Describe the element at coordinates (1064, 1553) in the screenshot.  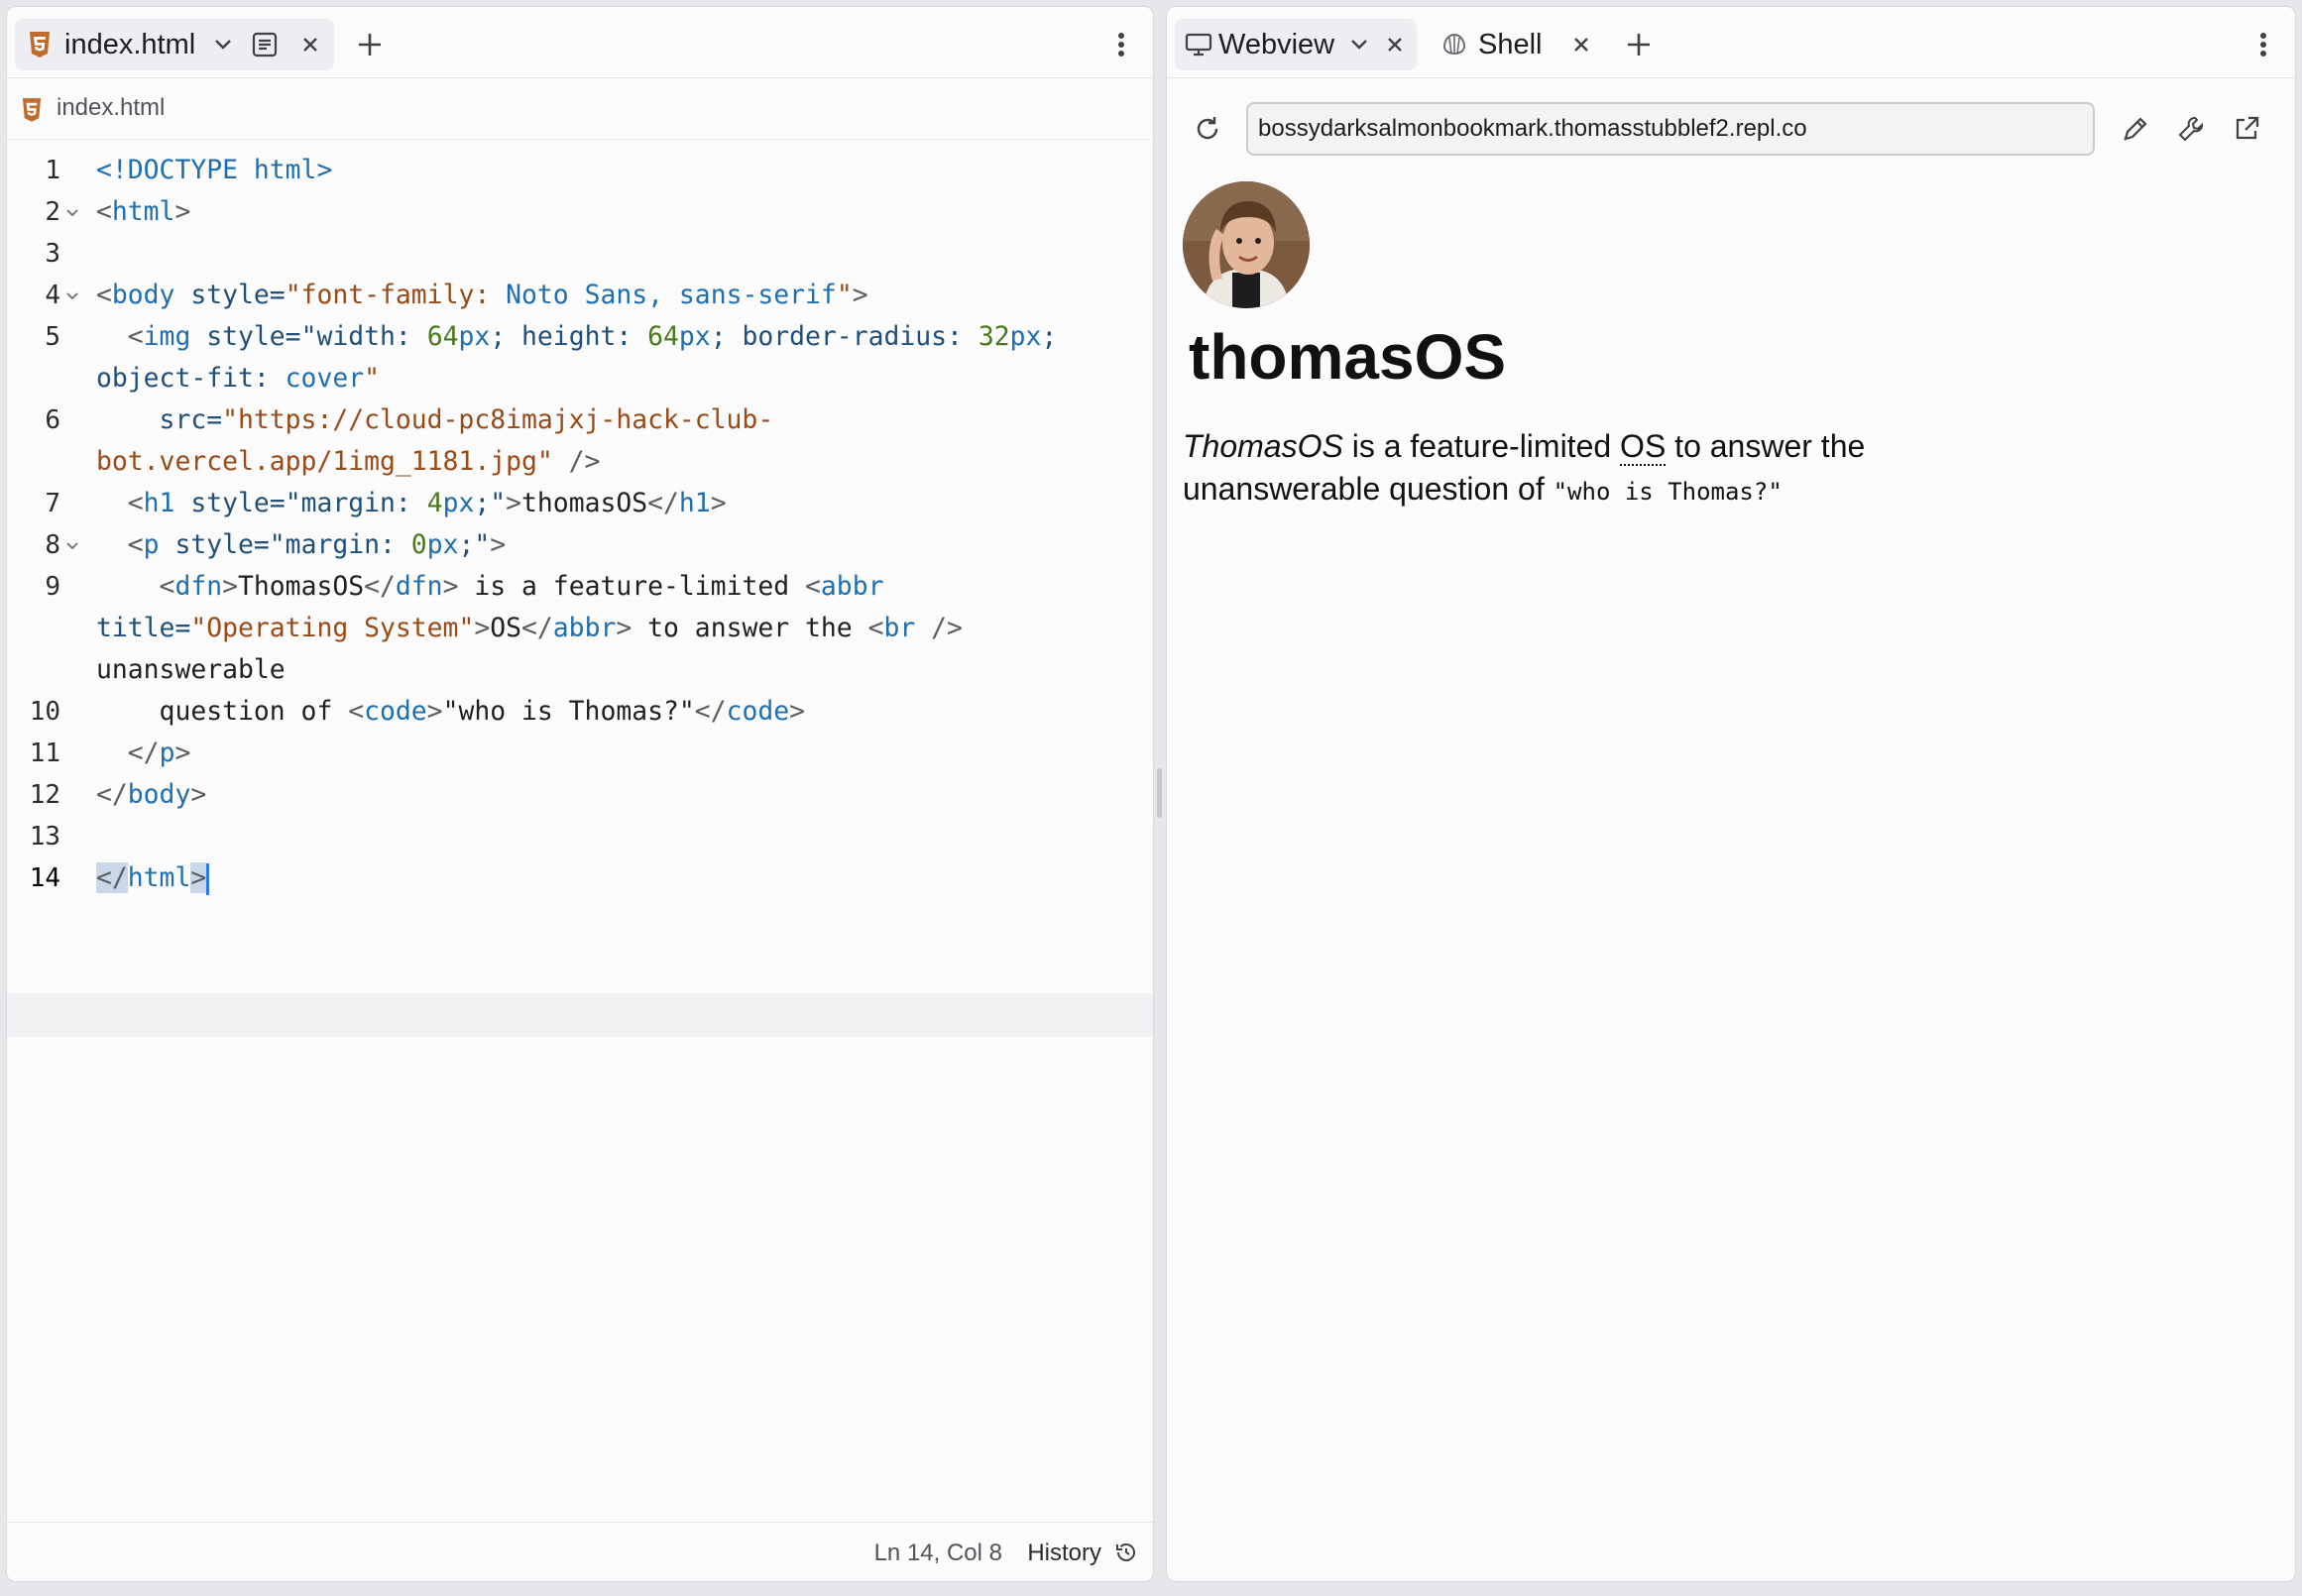
I see `history-button: History` at that location.